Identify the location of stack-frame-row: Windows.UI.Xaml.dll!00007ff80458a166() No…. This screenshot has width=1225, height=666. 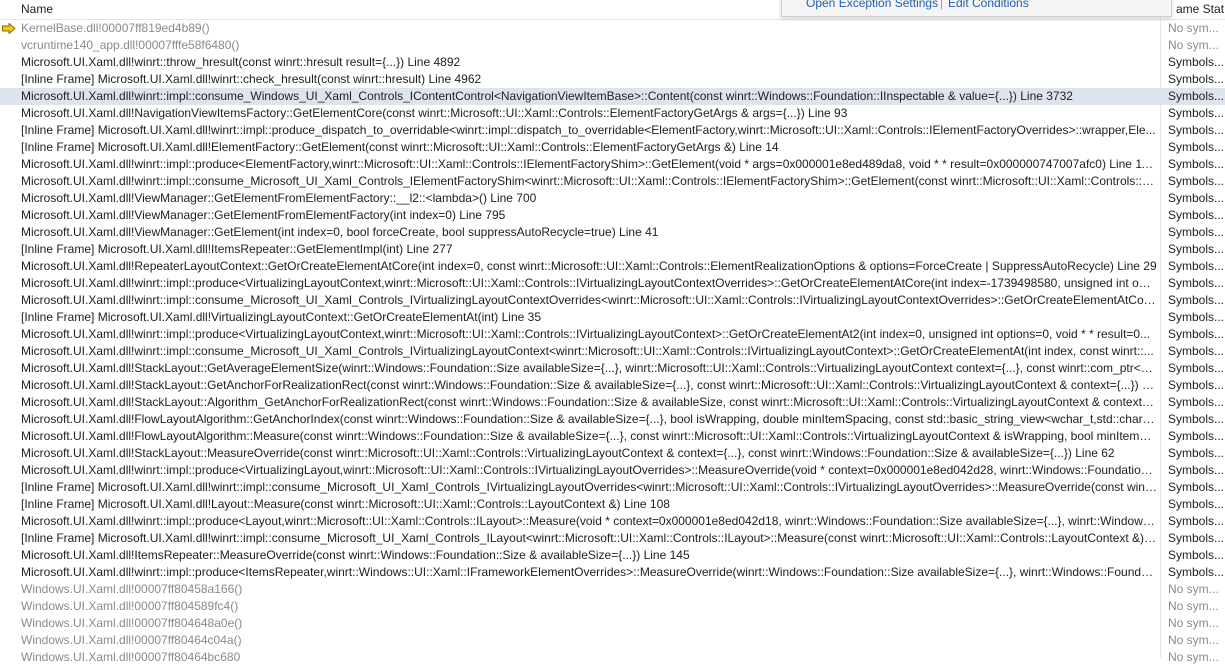
(612, 589).